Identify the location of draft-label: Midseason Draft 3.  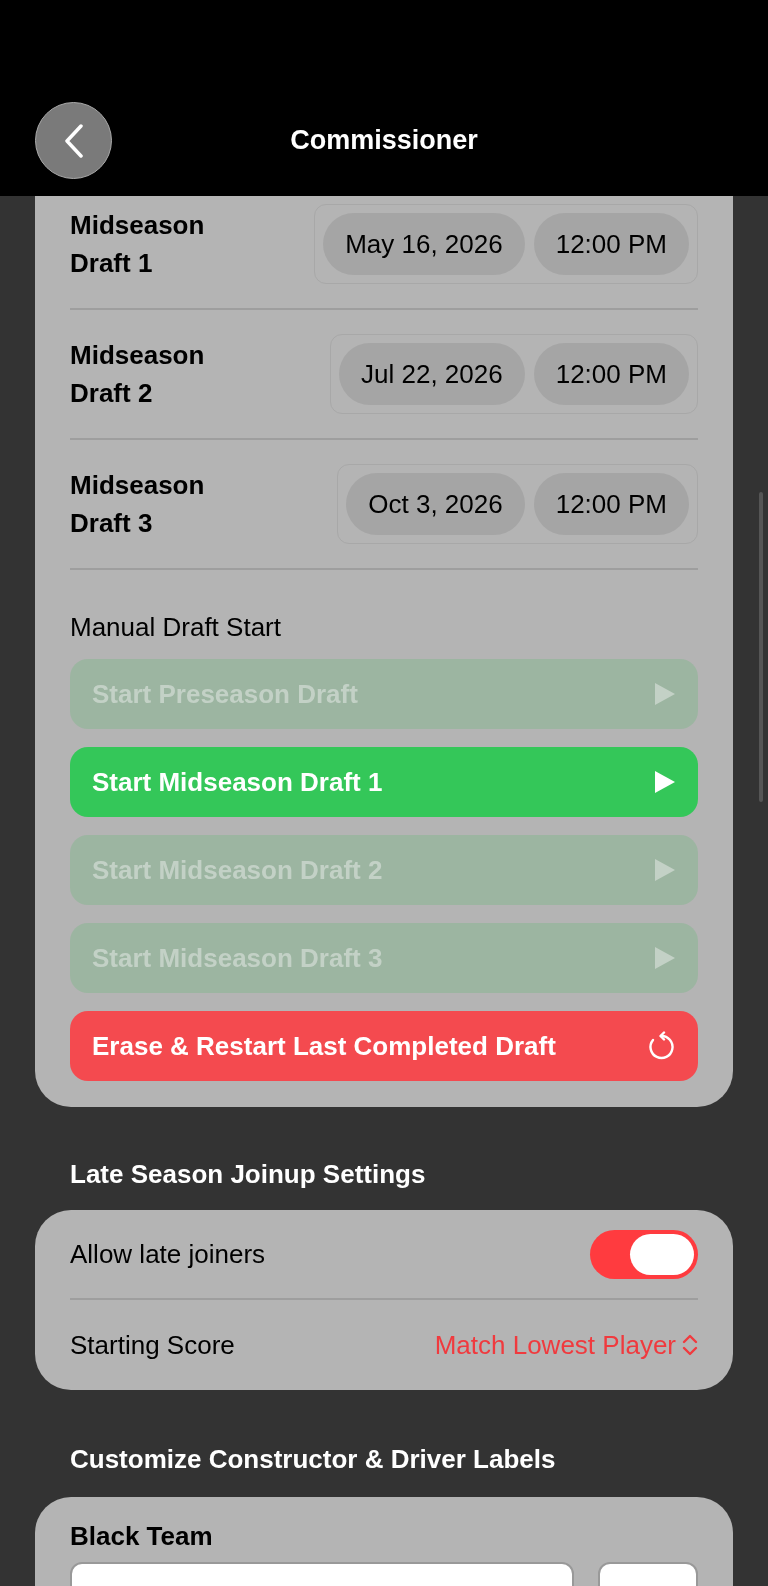
(138, 504).